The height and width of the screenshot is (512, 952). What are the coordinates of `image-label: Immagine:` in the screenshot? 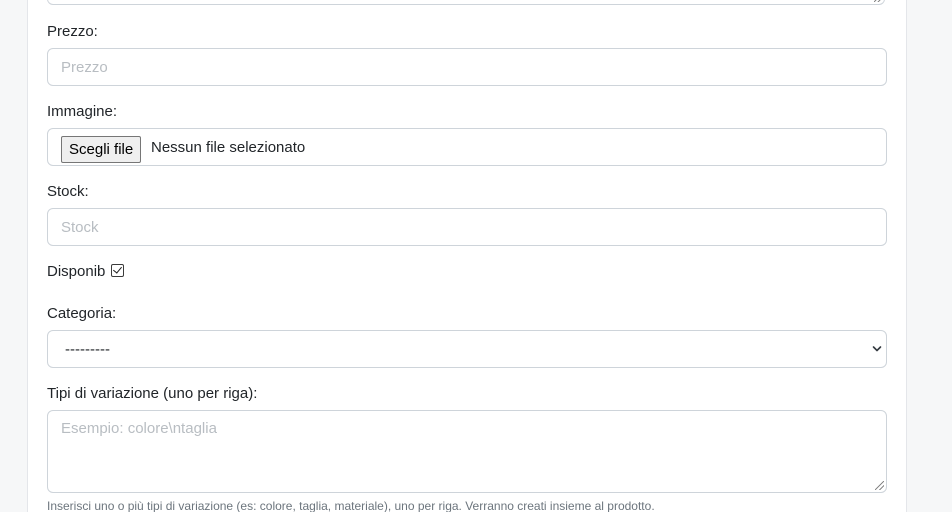 It's located at (82, 111).